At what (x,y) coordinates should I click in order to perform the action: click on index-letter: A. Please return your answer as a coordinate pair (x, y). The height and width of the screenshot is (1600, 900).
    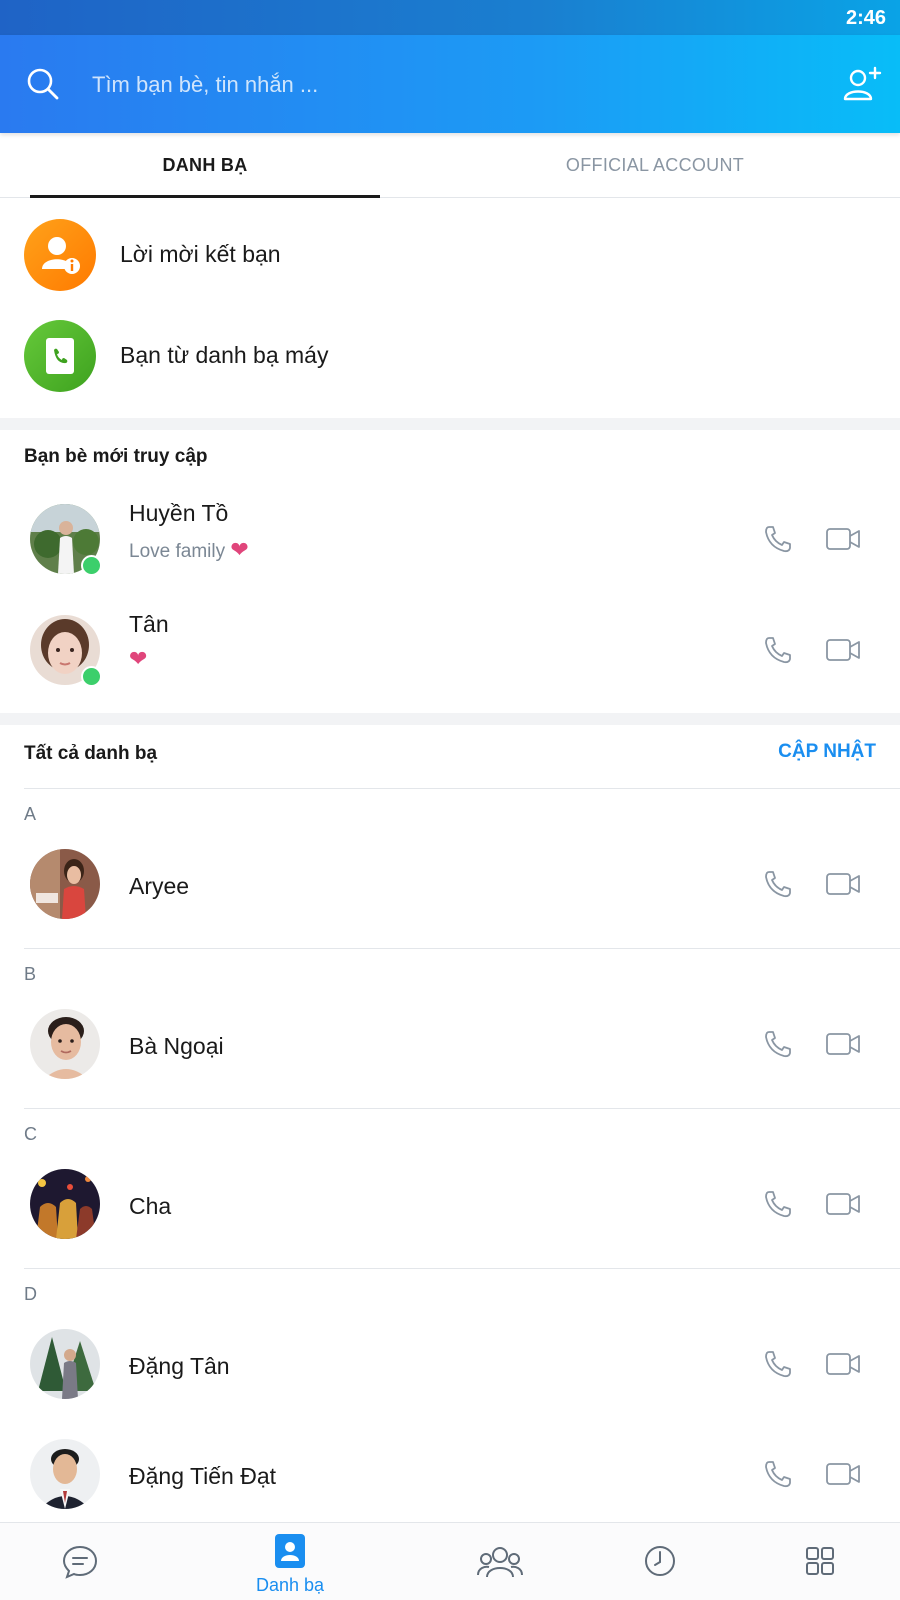
    Looking at the image, I should click on (30, 814).